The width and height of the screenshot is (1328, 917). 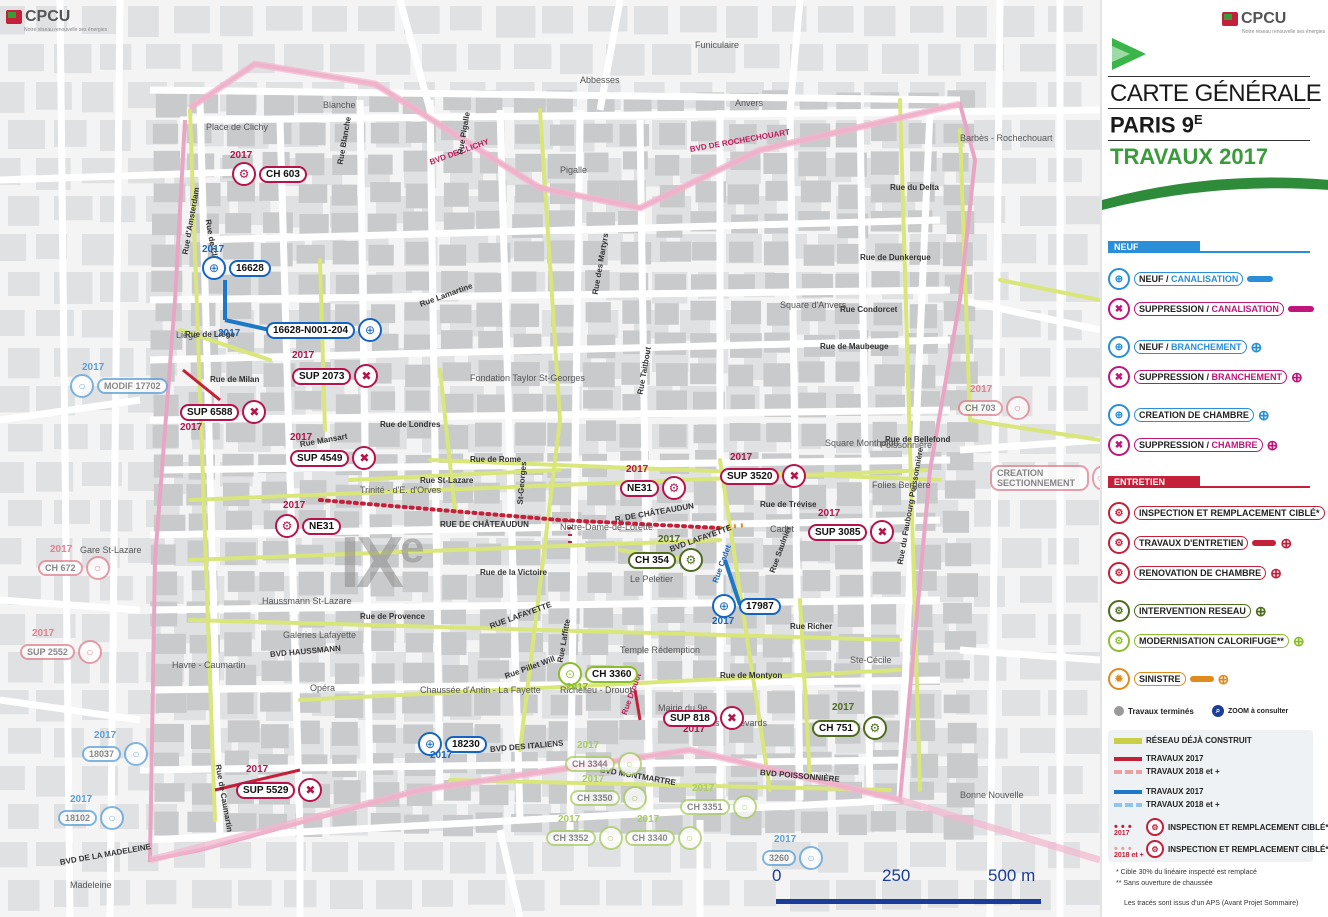 What do you see at coordinates (115, 754) in the screenshot?
I see `other-marker: 18037 ○` at bounding box center [115, 754].